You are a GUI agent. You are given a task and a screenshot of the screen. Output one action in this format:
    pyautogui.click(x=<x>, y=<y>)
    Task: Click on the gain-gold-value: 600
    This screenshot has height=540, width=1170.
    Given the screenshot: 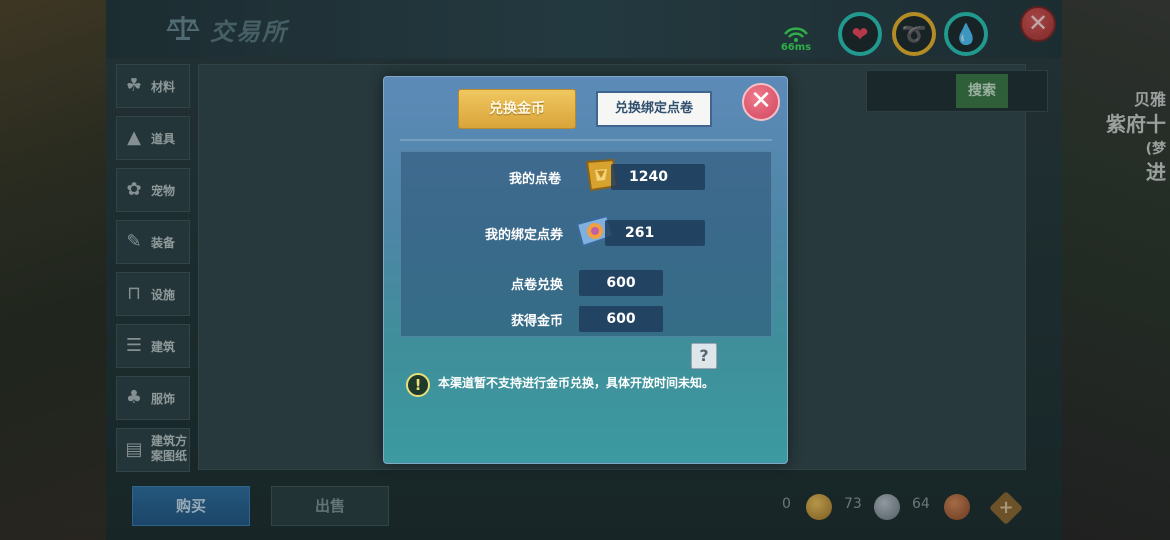 What is the action you would take?
    pyautogui.click(x=621, y=319)
    